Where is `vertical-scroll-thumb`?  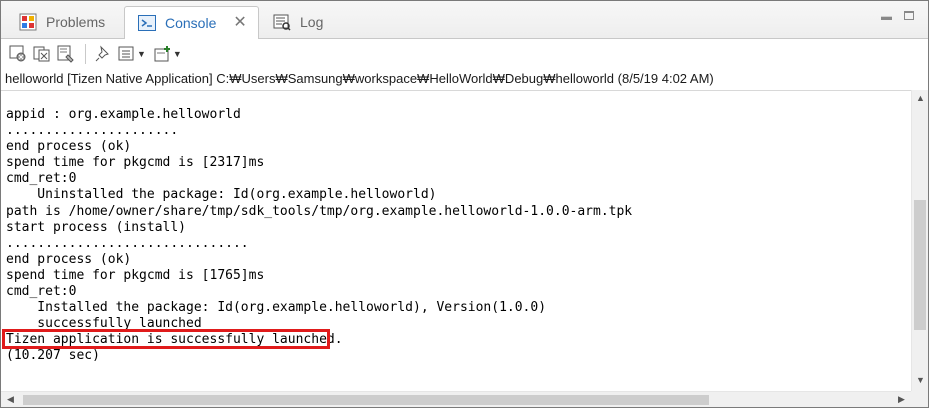 vertical-scroll-thumb is located at coordinates (920, 265).